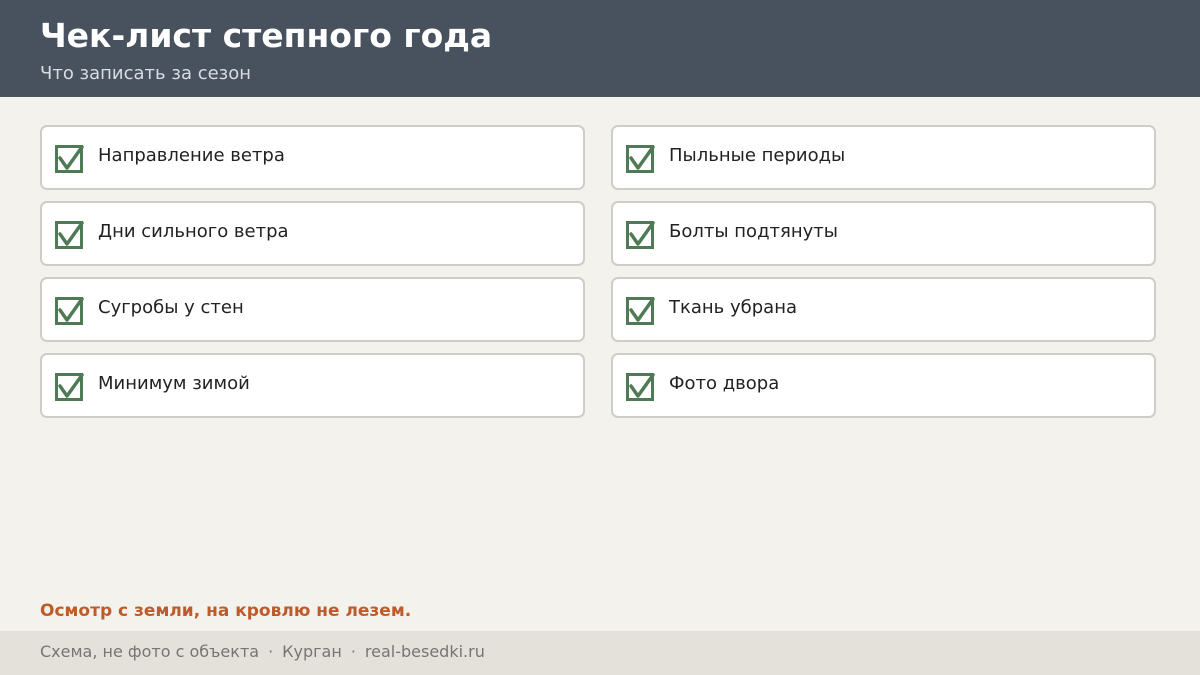 Image resolution: width=1200 pixels, height=675 pixels. What do you see at coordinates (733, 307) in the screenshot?
I see `checklist-item-label: Ткань убрана` at bounding box center [733, 307].